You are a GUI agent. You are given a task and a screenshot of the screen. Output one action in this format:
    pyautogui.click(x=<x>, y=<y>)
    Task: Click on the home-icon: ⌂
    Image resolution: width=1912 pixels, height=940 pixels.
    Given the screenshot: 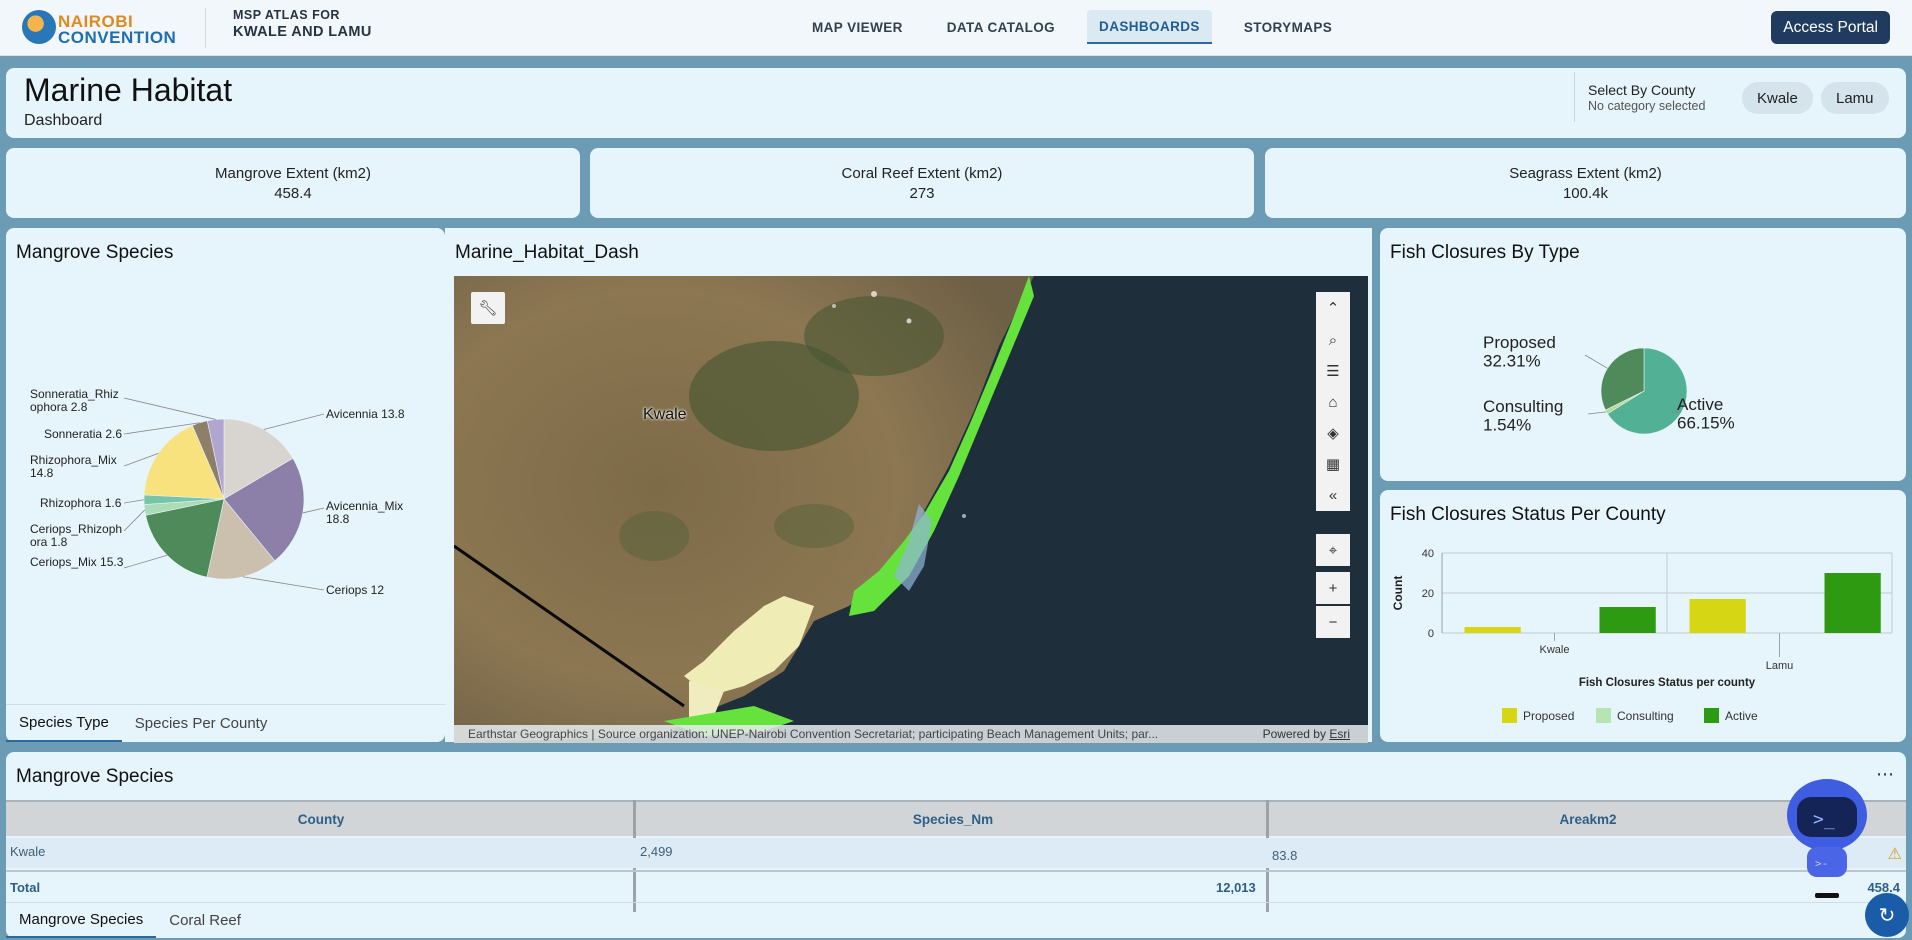 What is the action you would take?
    pyautogui.click(x=1333, y=402)
    